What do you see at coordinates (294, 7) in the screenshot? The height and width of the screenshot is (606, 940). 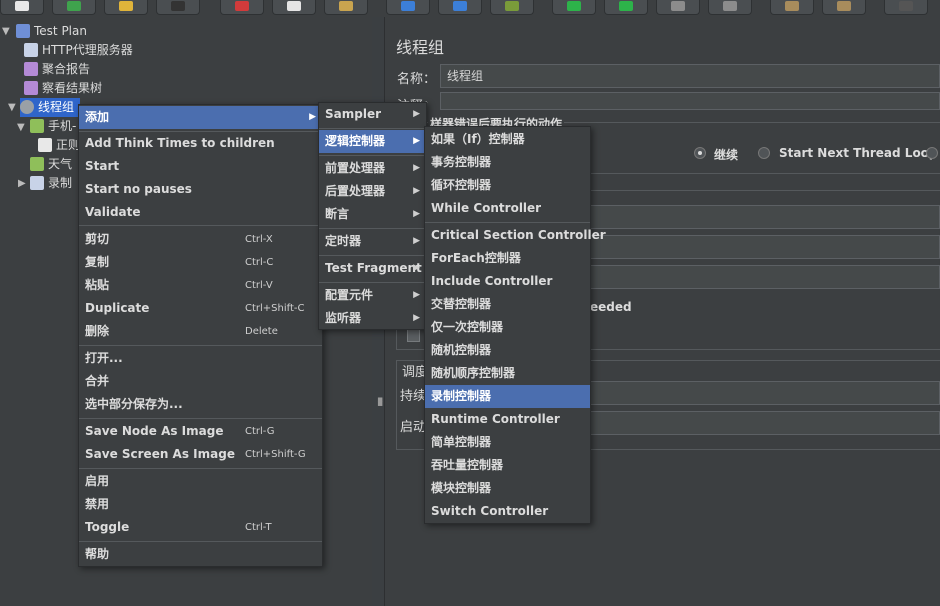 I see `copy-icon` at bounding box center [294, 7].